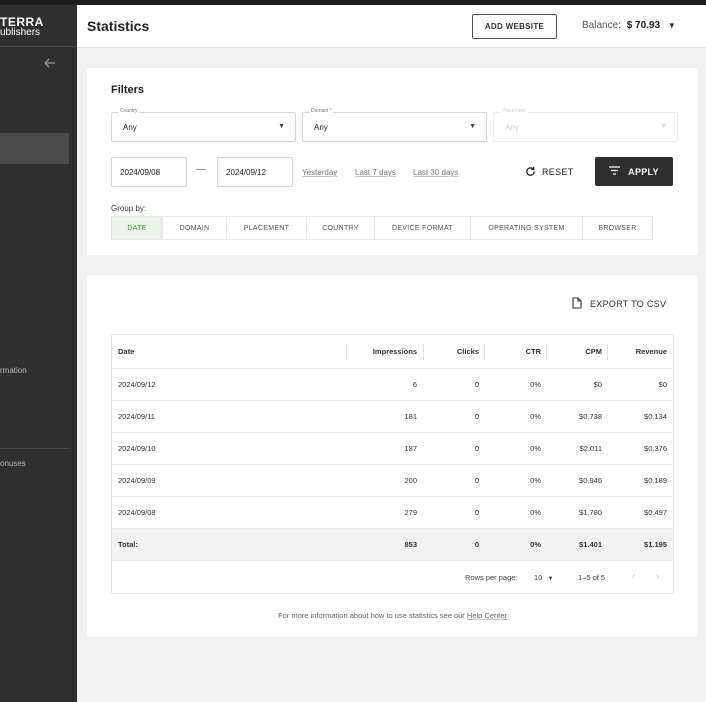 The width and height of the screenshot is (706, 702). What do you see at coordinates (655, 512) in the screenshot?
I see `cell-revenue: $0.497` at bounding box center [655, 512].